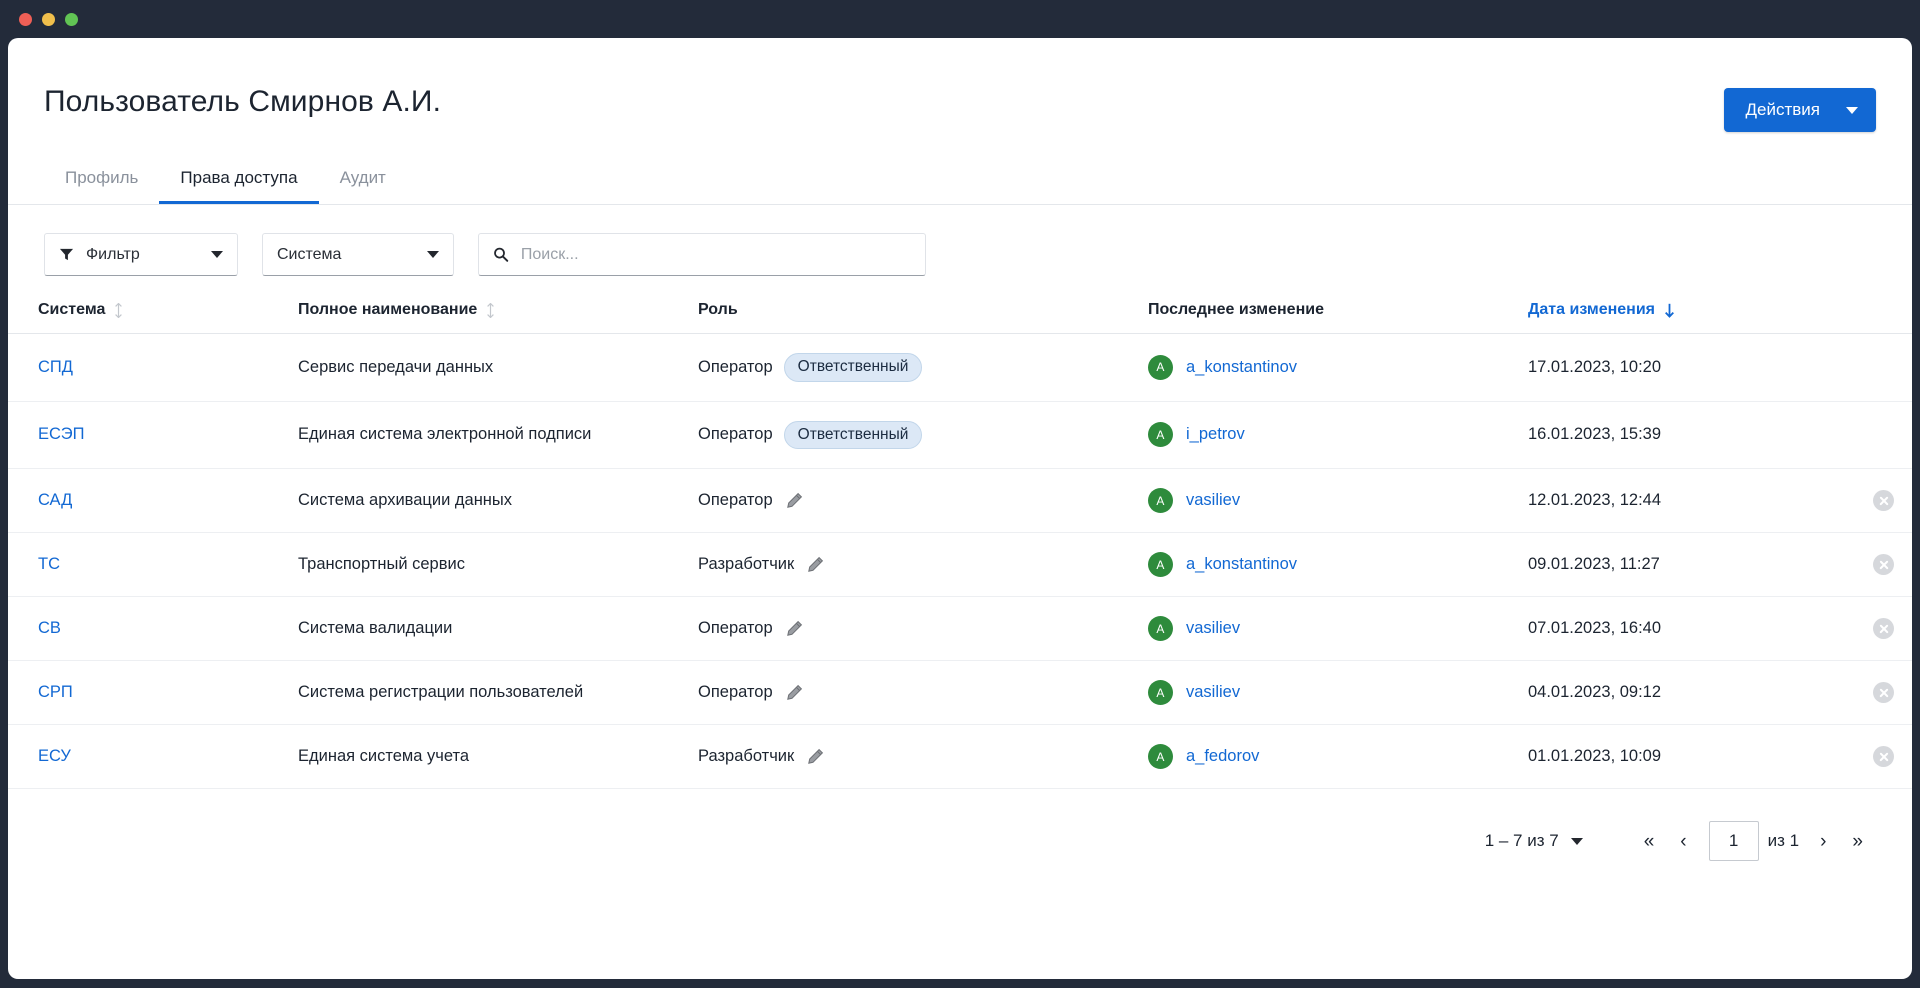 The height and width of the screenshot is (988, 1920). Describe the element at coordinates (1678, 317) in the screenshot. I see `column-header-change-date: Дата изменения` at that location.